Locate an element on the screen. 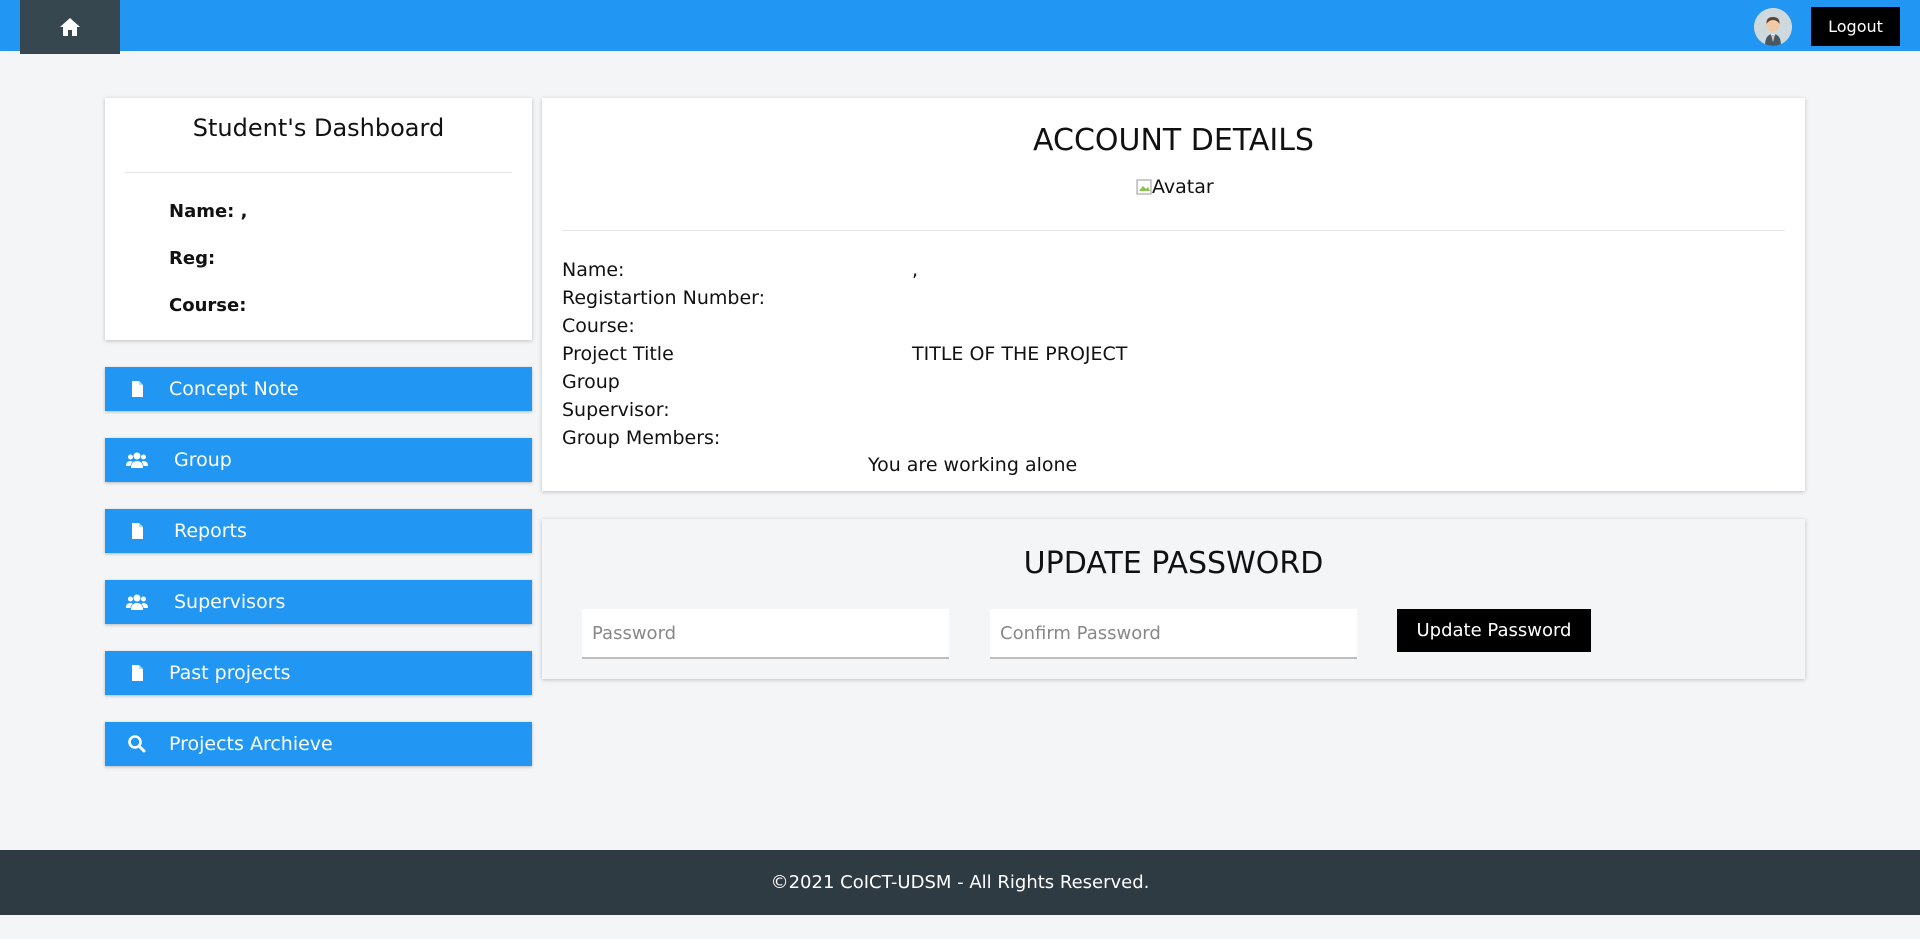 This screenshot has height=939, width=1920. dashboard-title: Student's Dashboard is located at coordinates (318, 128).